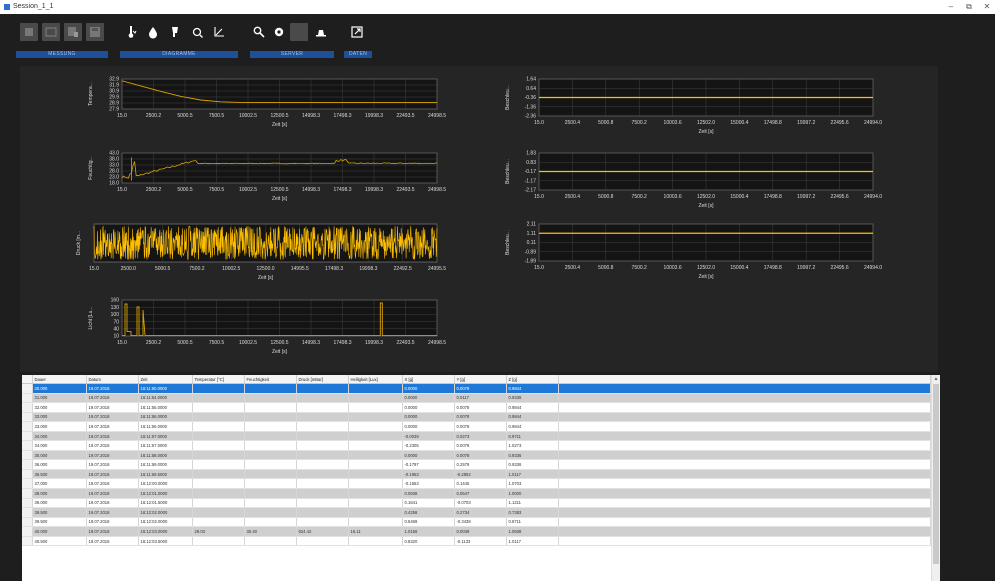  What do you see at coordinates (322, 531) in the screenshot?
I see `table-cell: 924.42` at bounding box center [322, 531].